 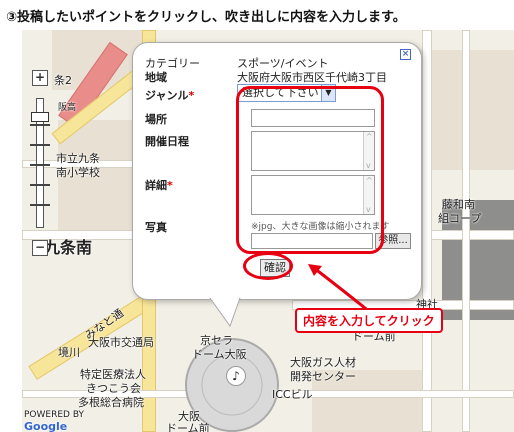 What do you see at coordinates (111, 402) in the screenshot?
I see `map-label-medical3: 多根総合病院` at bounding box center [111, 402].